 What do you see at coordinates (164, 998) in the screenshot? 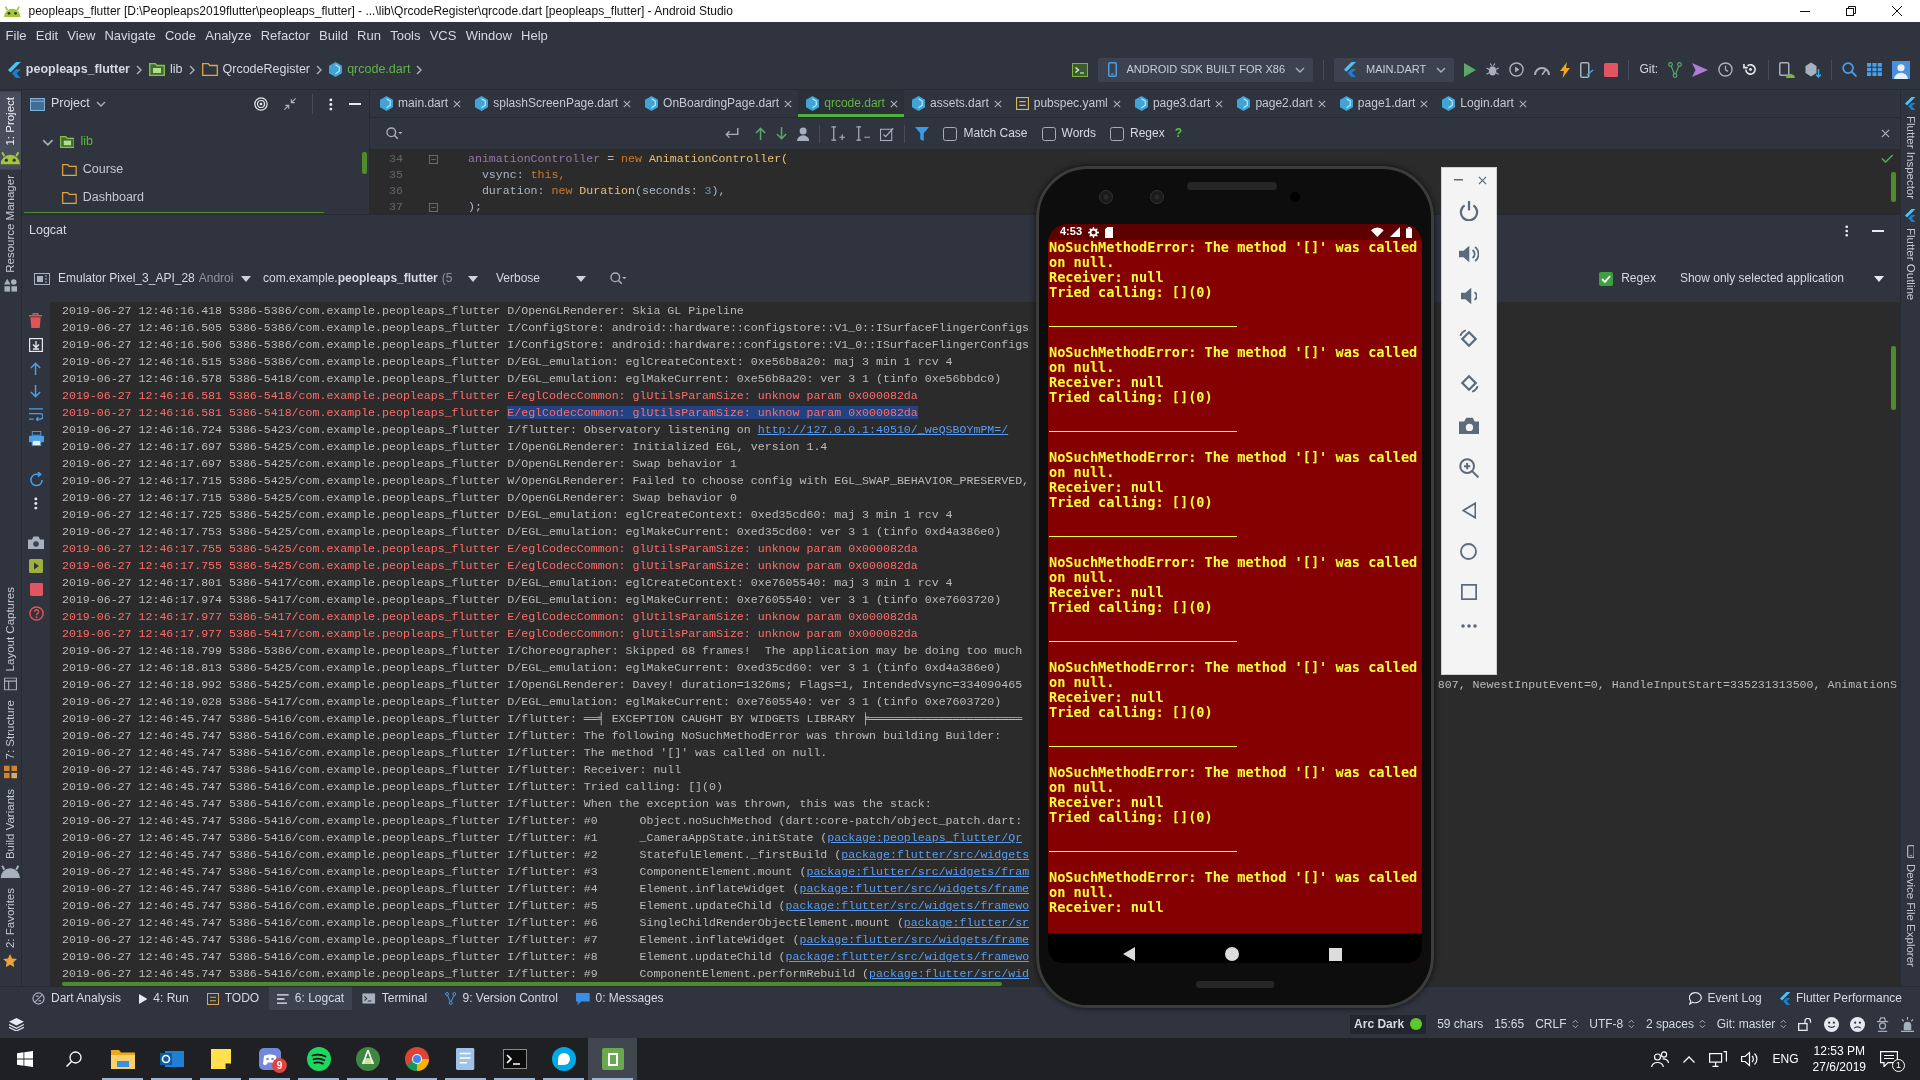
I see `tool-window-button: 4: Run` at bounding box center [164, 998].